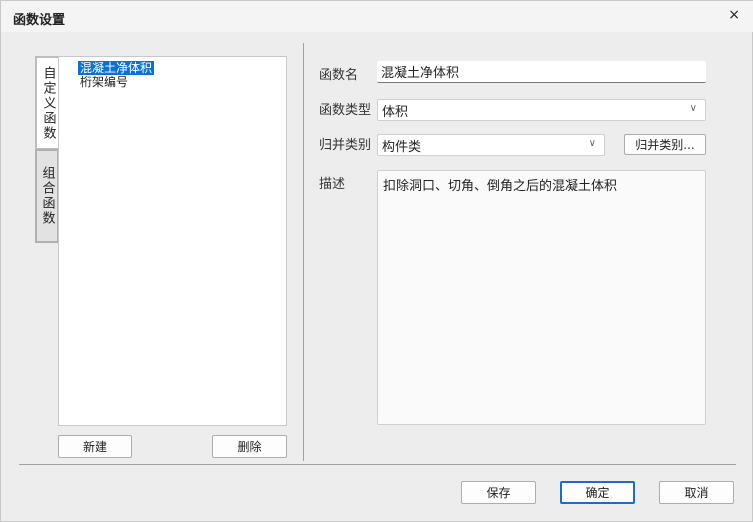 This screenshot has width=753, height=522. I want to click on tab-custom-functions: 自定义函数, so click(47, 103).